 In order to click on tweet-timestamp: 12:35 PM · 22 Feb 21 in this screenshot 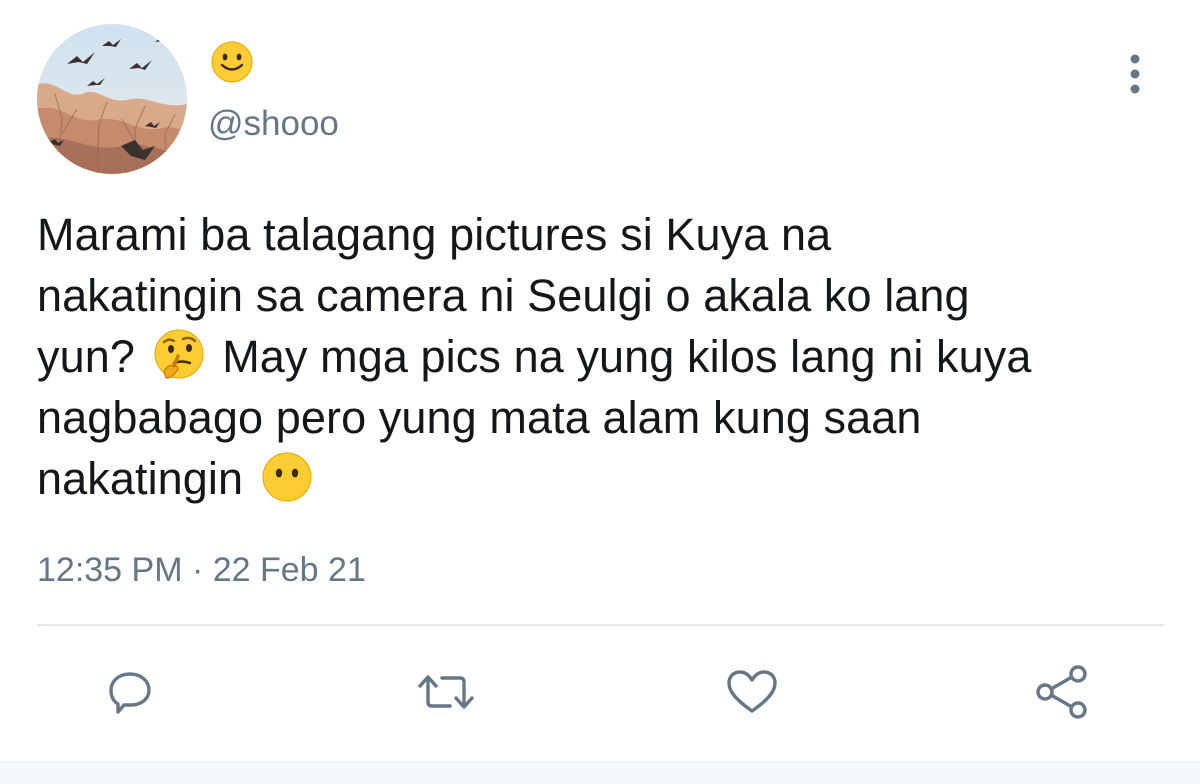, I will do `click(201, 570)`.